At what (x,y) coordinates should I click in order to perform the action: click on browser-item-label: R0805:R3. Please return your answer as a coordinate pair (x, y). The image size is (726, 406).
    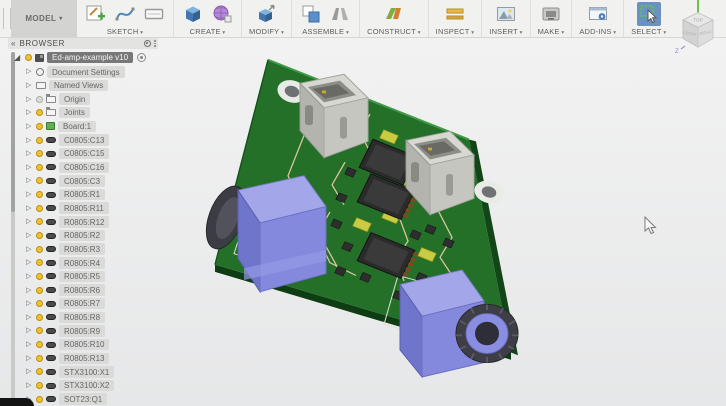
    Looking at the image, I should click on (82, 249).